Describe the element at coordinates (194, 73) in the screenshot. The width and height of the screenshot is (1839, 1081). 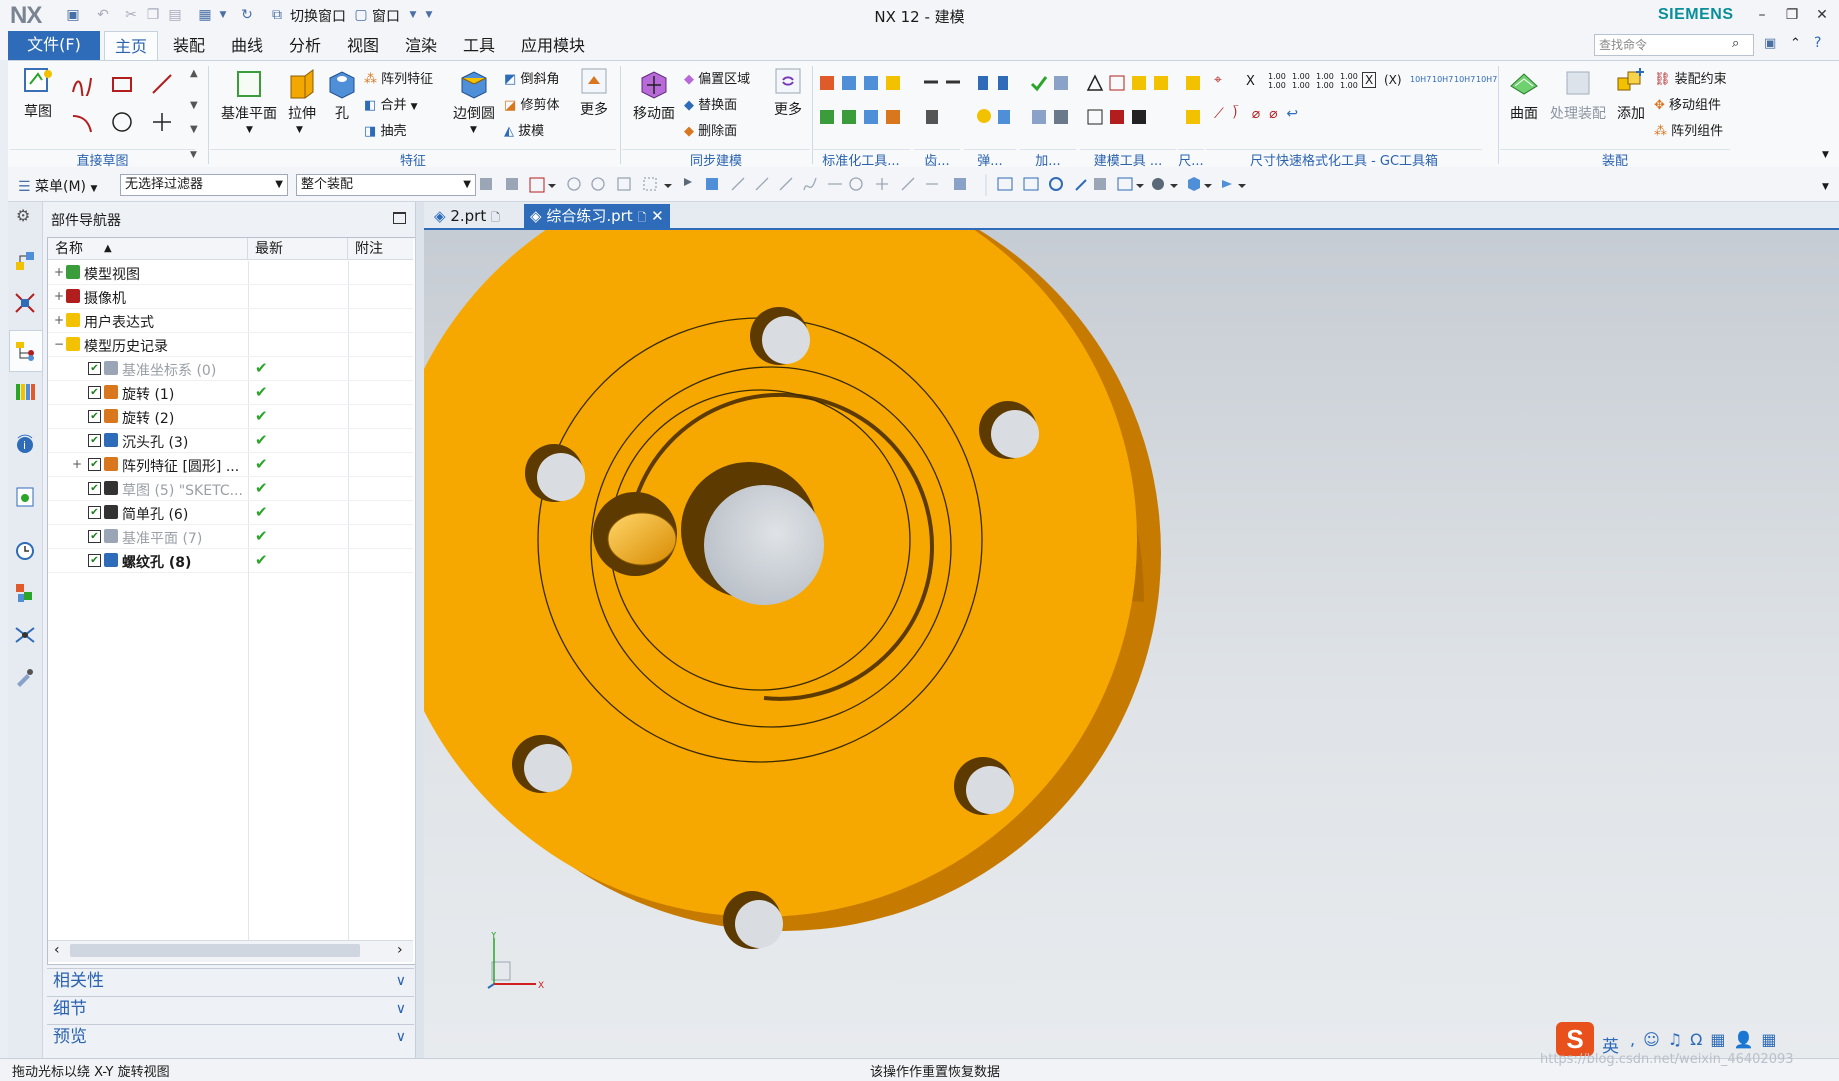
I see `scroll-up-icon: ▲` at that location.